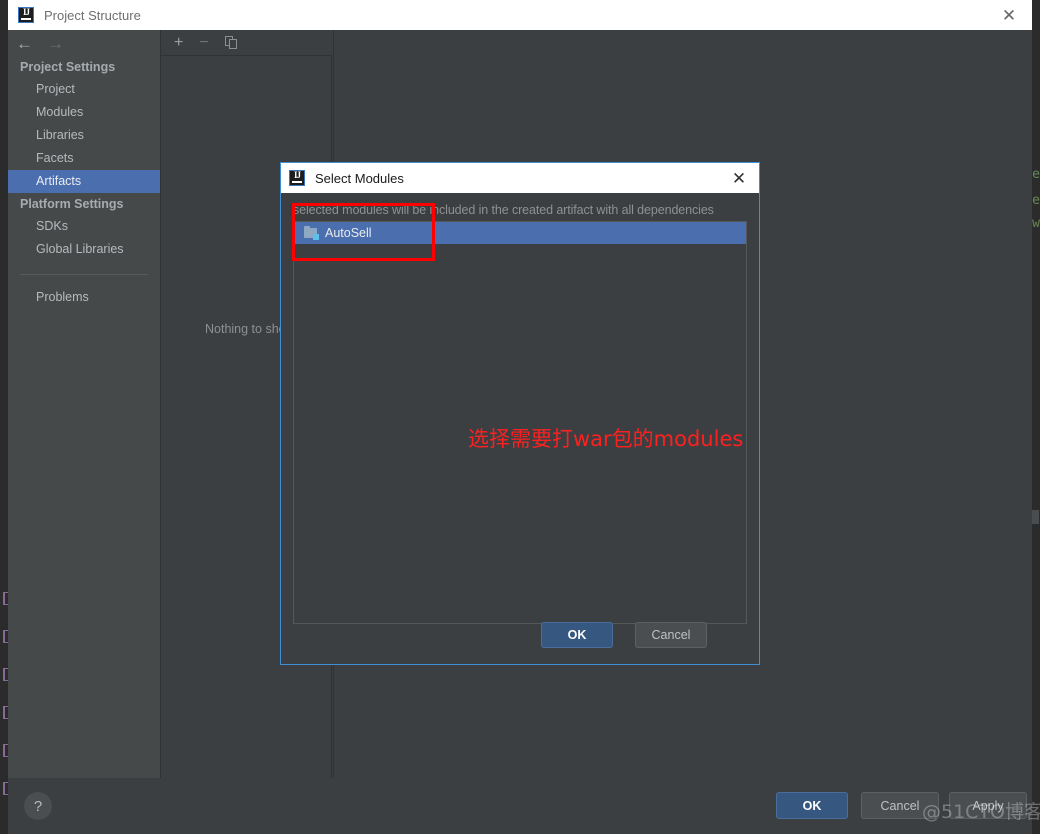 The height and width of the screenshot is (834, 1040). Describe the element at coordinates (38, 806) in the screenshot. I see `help-button: ?` at that location.